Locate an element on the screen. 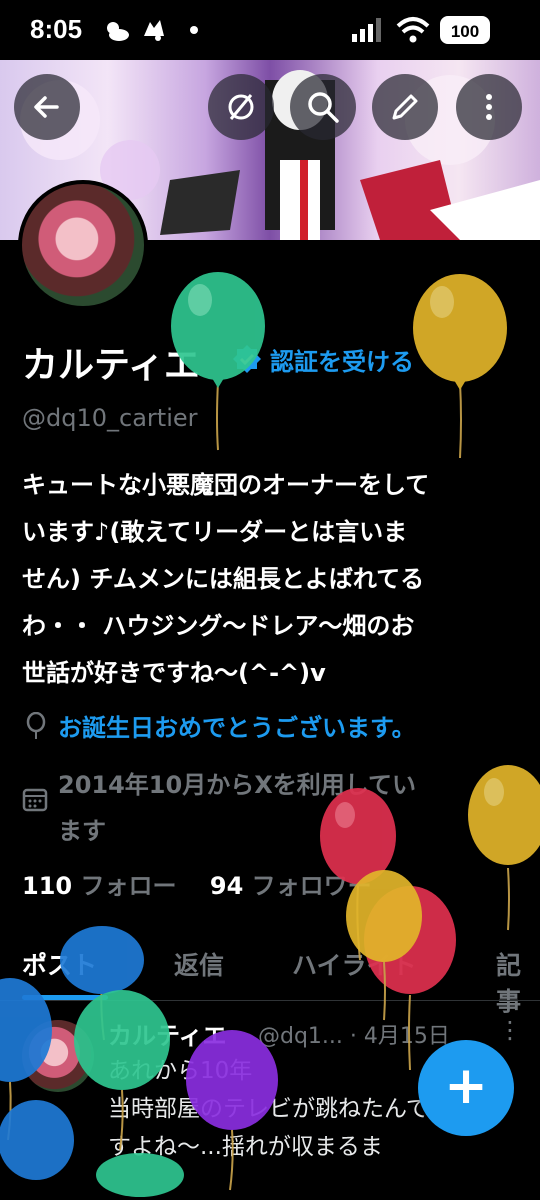 The width and height of the screenshot is (540, 1200). bio-line: います♪(敢えてリーダーとは言いま is located at coordinates (215, 532).